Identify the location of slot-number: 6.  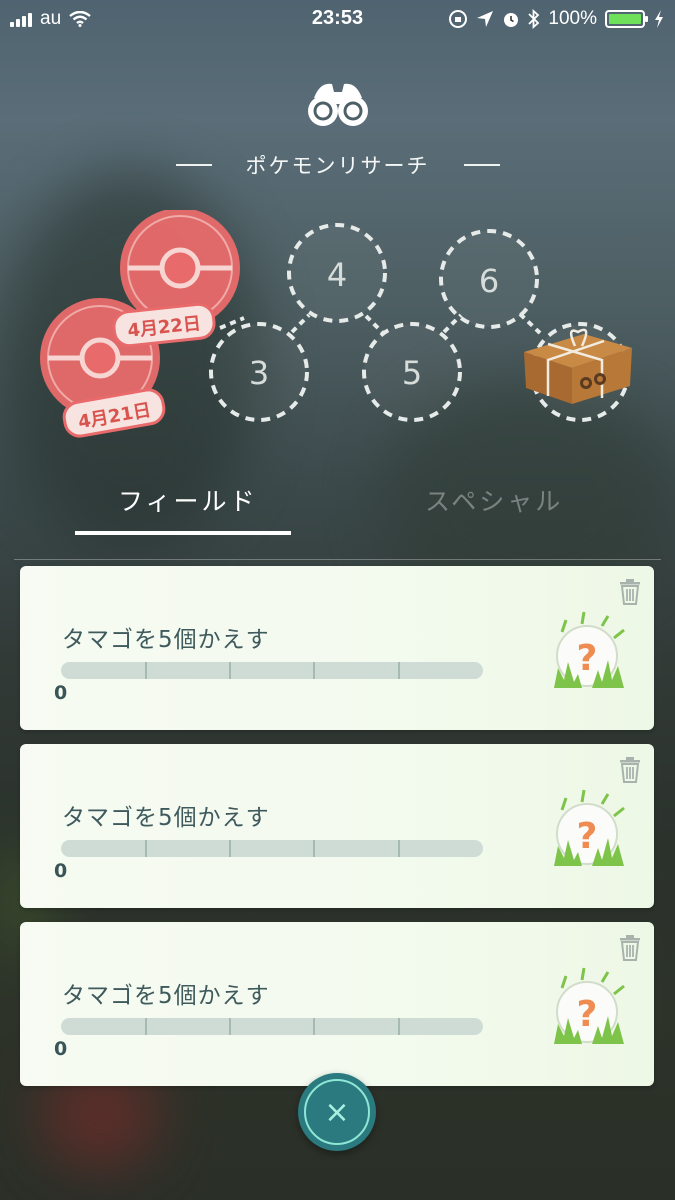
(489, 281).